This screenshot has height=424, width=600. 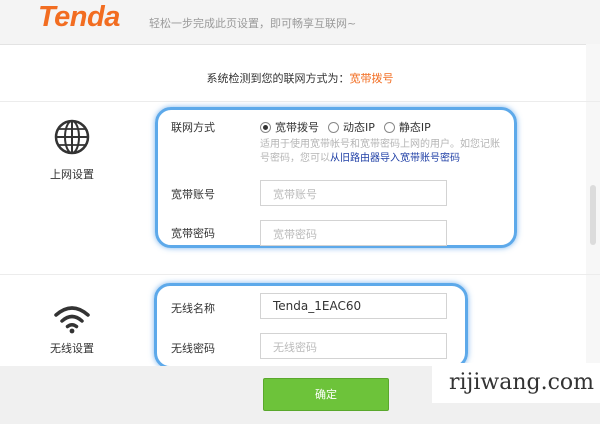 I want to click on radio-dhcp: 动态IP, so click(x=351, y=127).